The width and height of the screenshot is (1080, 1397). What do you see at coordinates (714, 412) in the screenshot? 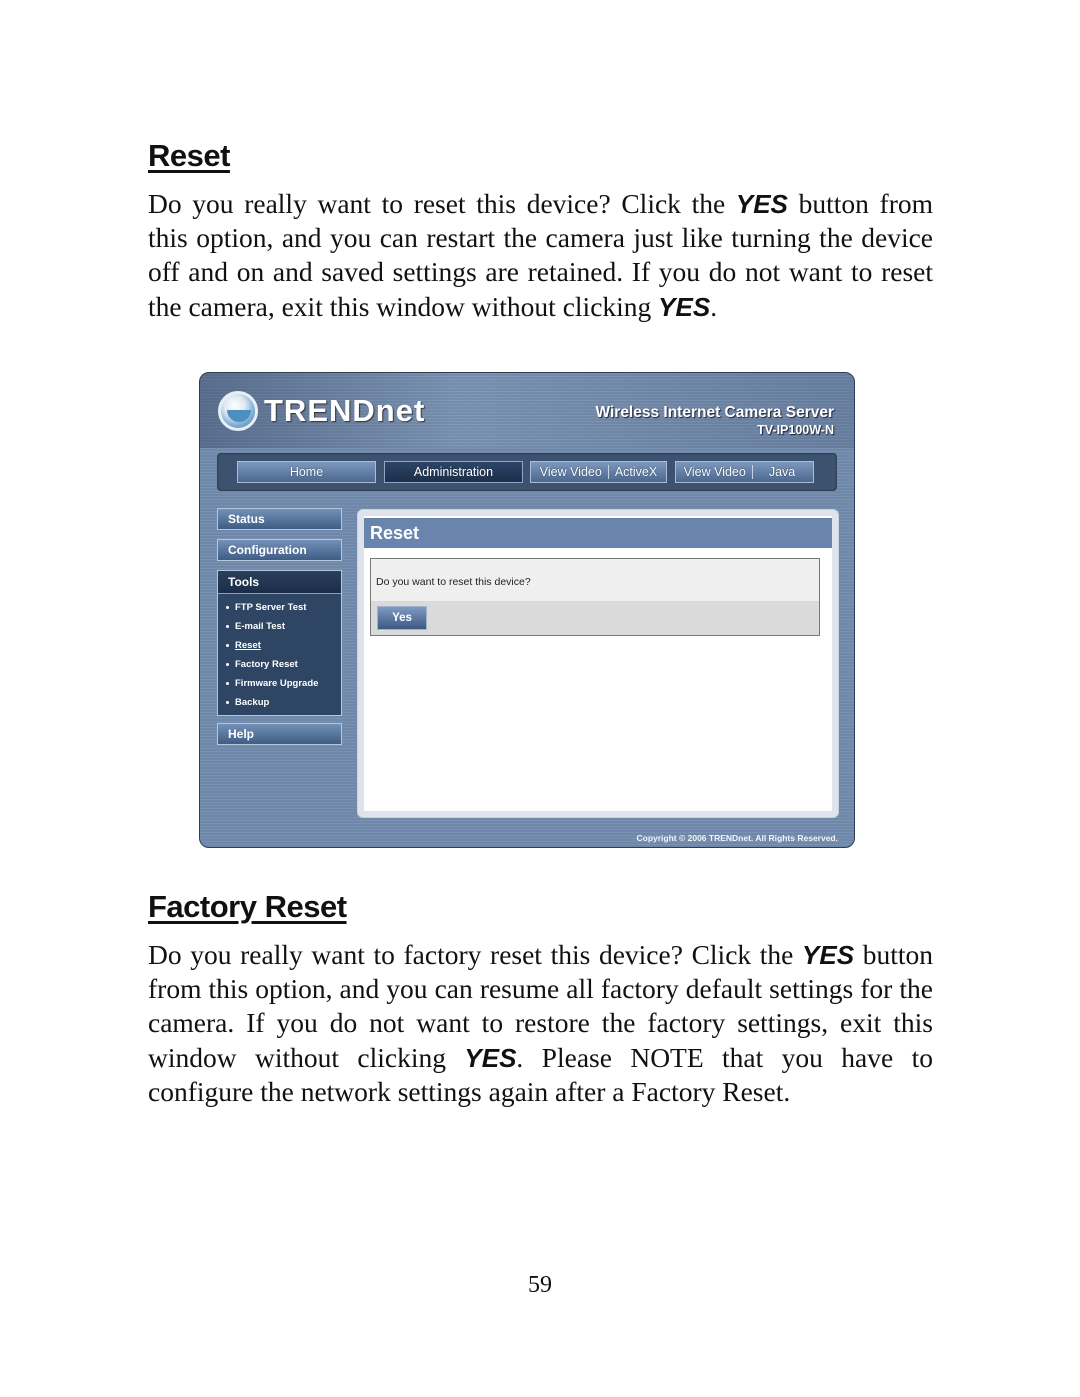
I see `product-title: Wireless Internet Camera Server` at bounding box center [714, 412].